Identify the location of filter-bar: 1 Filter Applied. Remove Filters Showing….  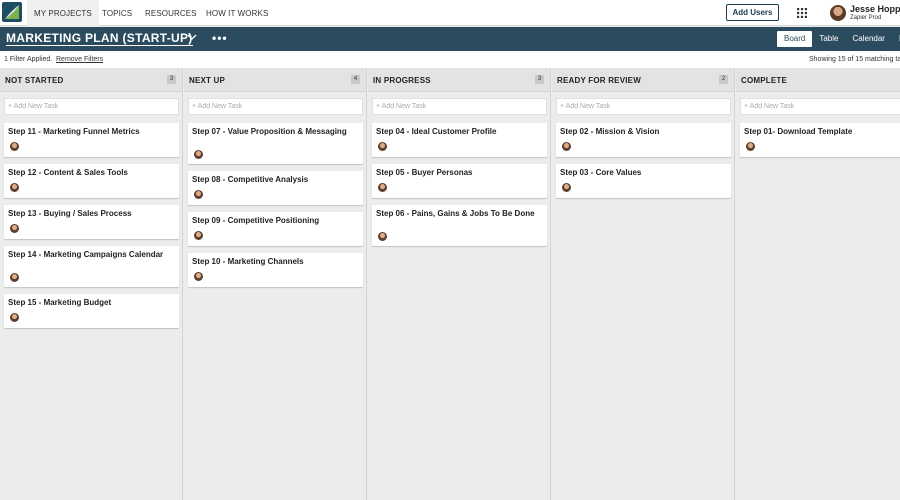
(450, 59).